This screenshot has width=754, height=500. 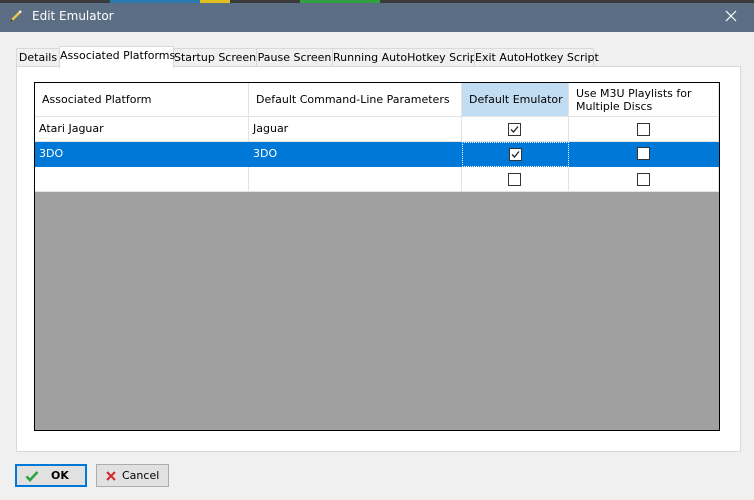 I want to click on table-row: 3DO 3DO, so click(x=377, y=154).